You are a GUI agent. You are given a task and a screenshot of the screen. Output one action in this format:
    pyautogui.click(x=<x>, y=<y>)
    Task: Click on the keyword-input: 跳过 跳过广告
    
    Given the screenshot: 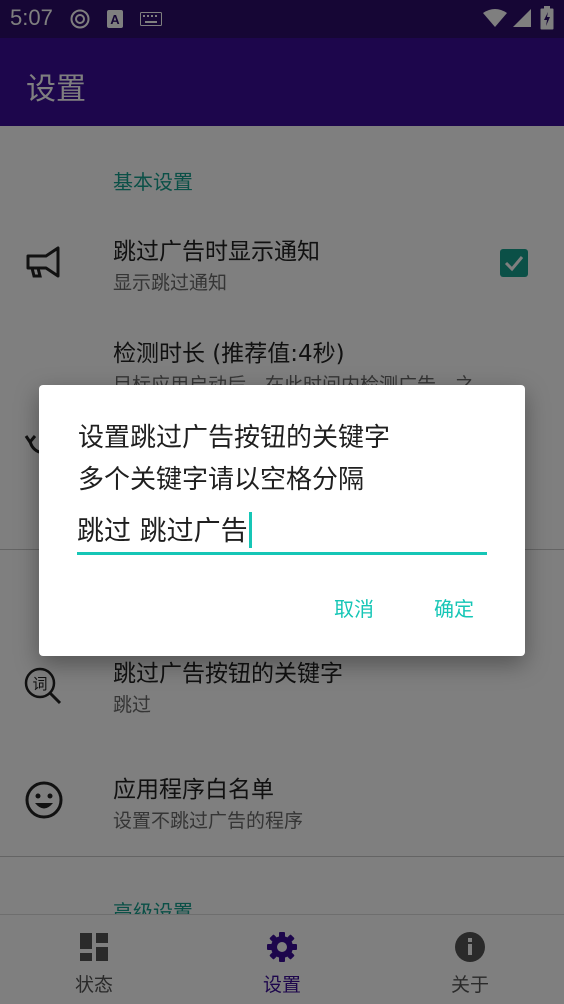 What is the action you would take?
    pyautogui.click(x=282, y=529)
    